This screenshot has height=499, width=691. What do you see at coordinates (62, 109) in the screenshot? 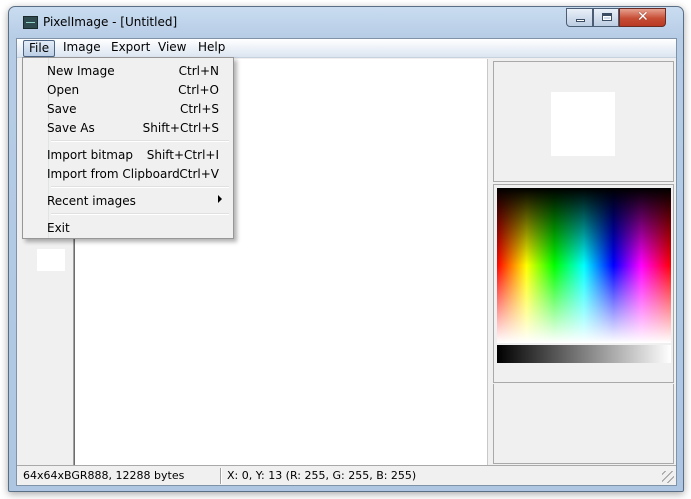
I see `menu-item-label: Save` at bounding box center [62, 109].